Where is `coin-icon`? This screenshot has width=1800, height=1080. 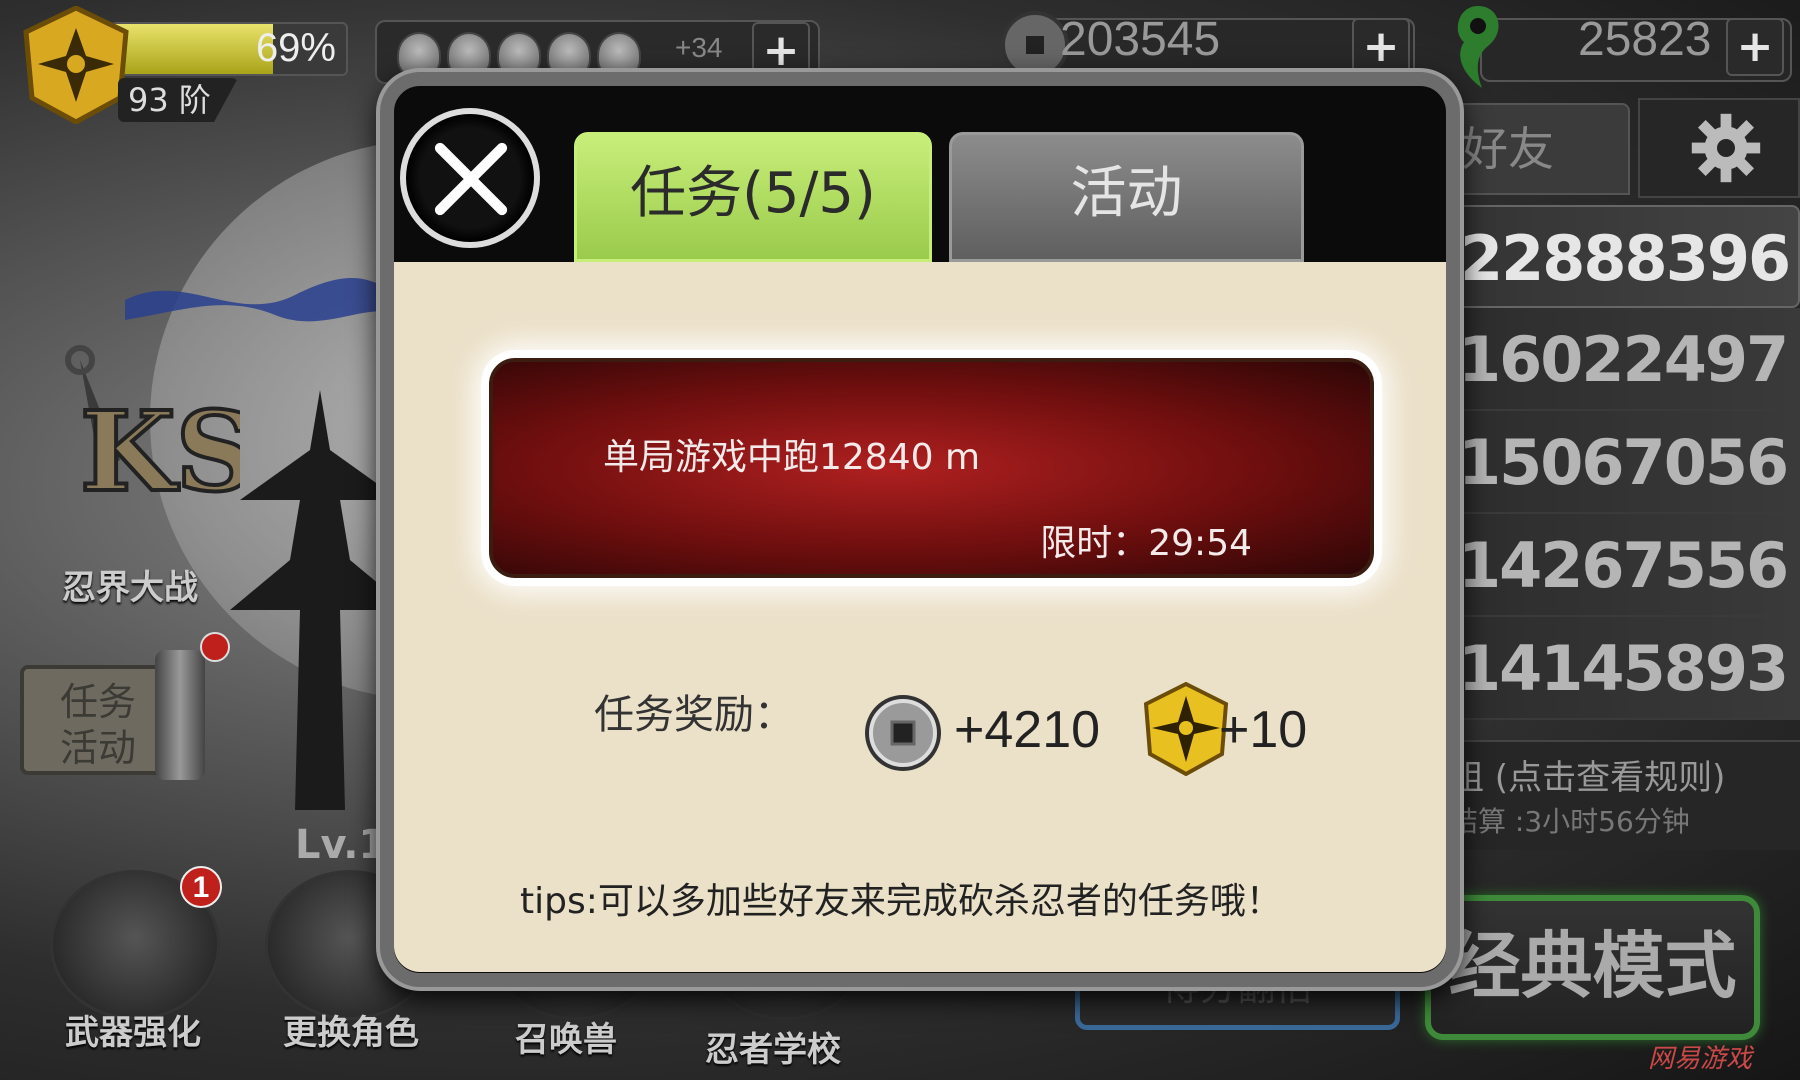
coin-icon is located at coordinates (903, 733).